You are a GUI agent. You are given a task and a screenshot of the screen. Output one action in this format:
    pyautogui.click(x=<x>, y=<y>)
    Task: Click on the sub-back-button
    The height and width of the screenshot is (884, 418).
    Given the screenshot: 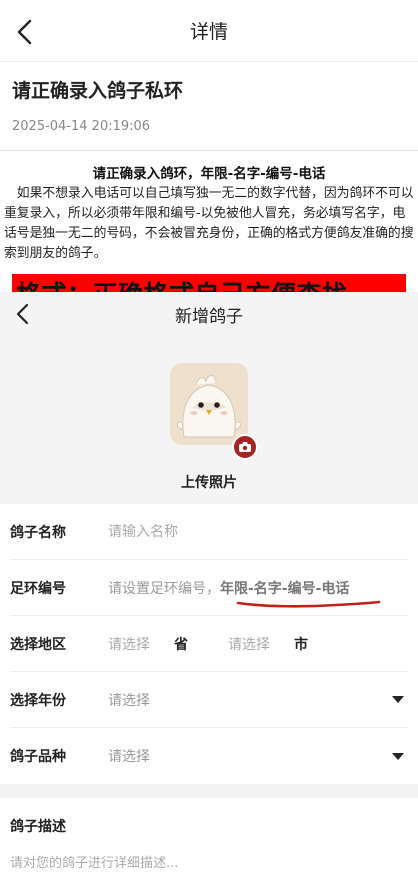 What is the action you would take?
    pyautogui.click(x=23, y=314)
    